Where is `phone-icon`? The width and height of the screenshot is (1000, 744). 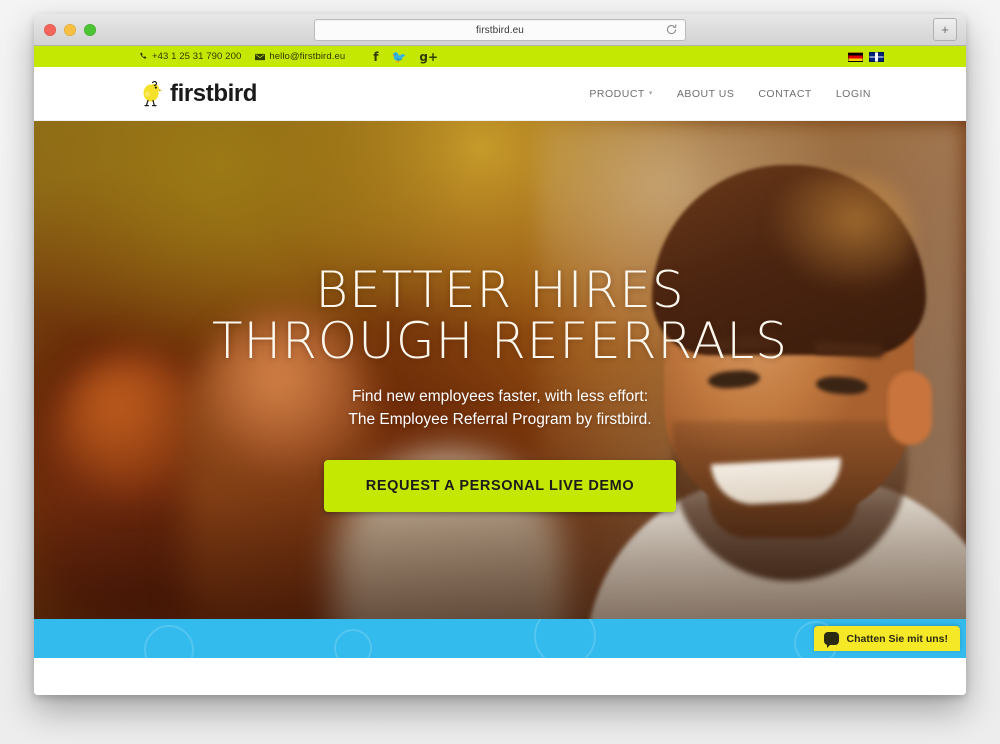
phone-icon is located at coordinates (143, 55).